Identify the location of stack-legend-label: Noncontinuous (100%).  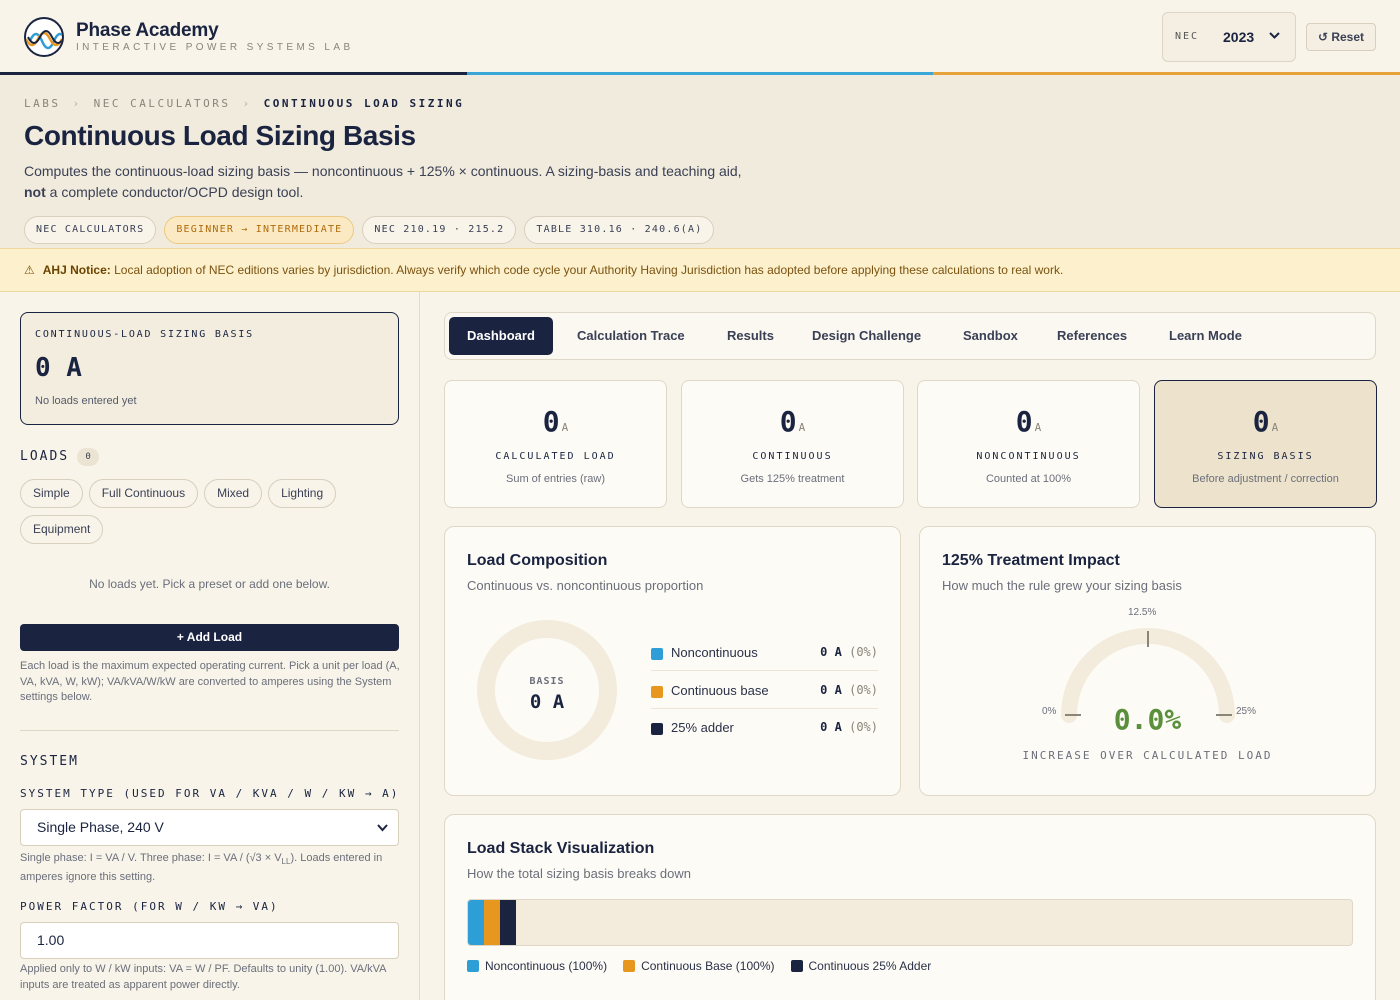
(546, 966).